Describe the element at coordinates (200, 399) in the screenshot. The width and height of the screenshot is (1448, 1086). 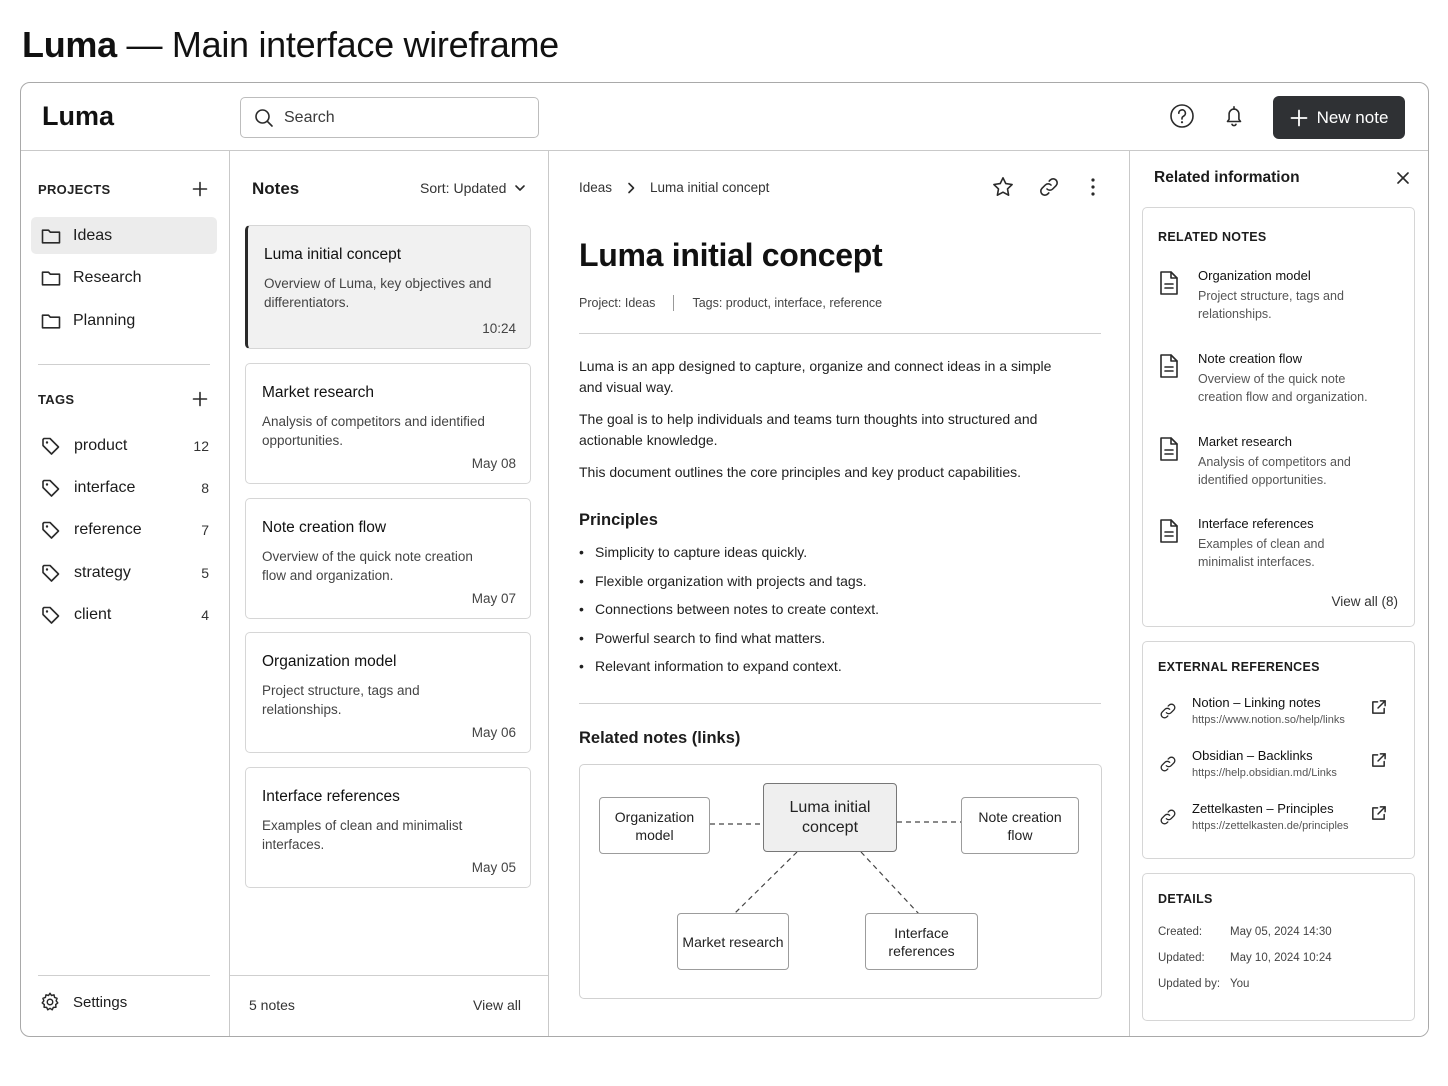
I see `add-tag-icon` at that location.